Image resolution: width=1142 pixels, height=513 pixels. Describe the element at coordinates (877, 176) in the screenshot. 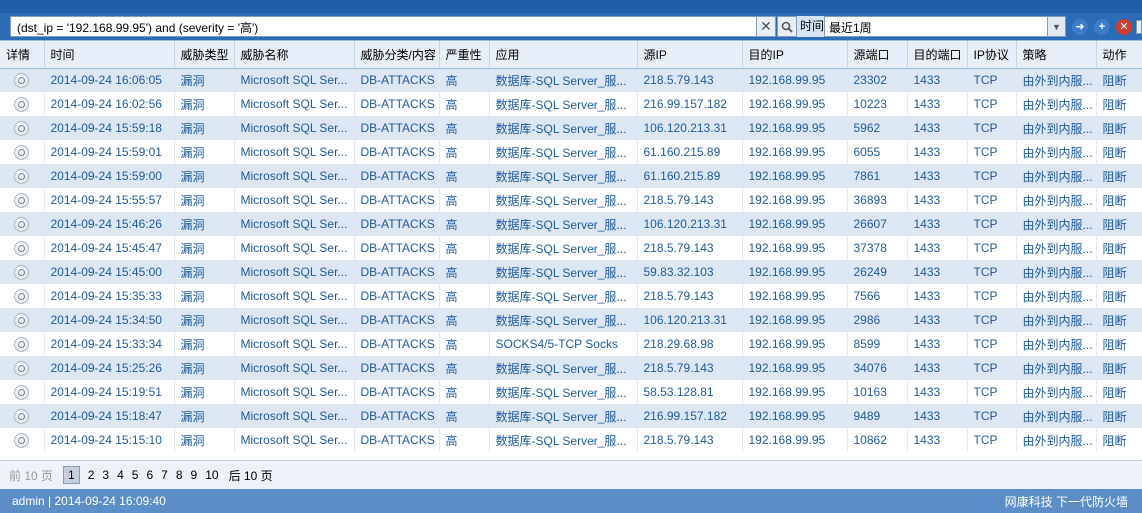

I see `cell-src-port: 7861` at that location.